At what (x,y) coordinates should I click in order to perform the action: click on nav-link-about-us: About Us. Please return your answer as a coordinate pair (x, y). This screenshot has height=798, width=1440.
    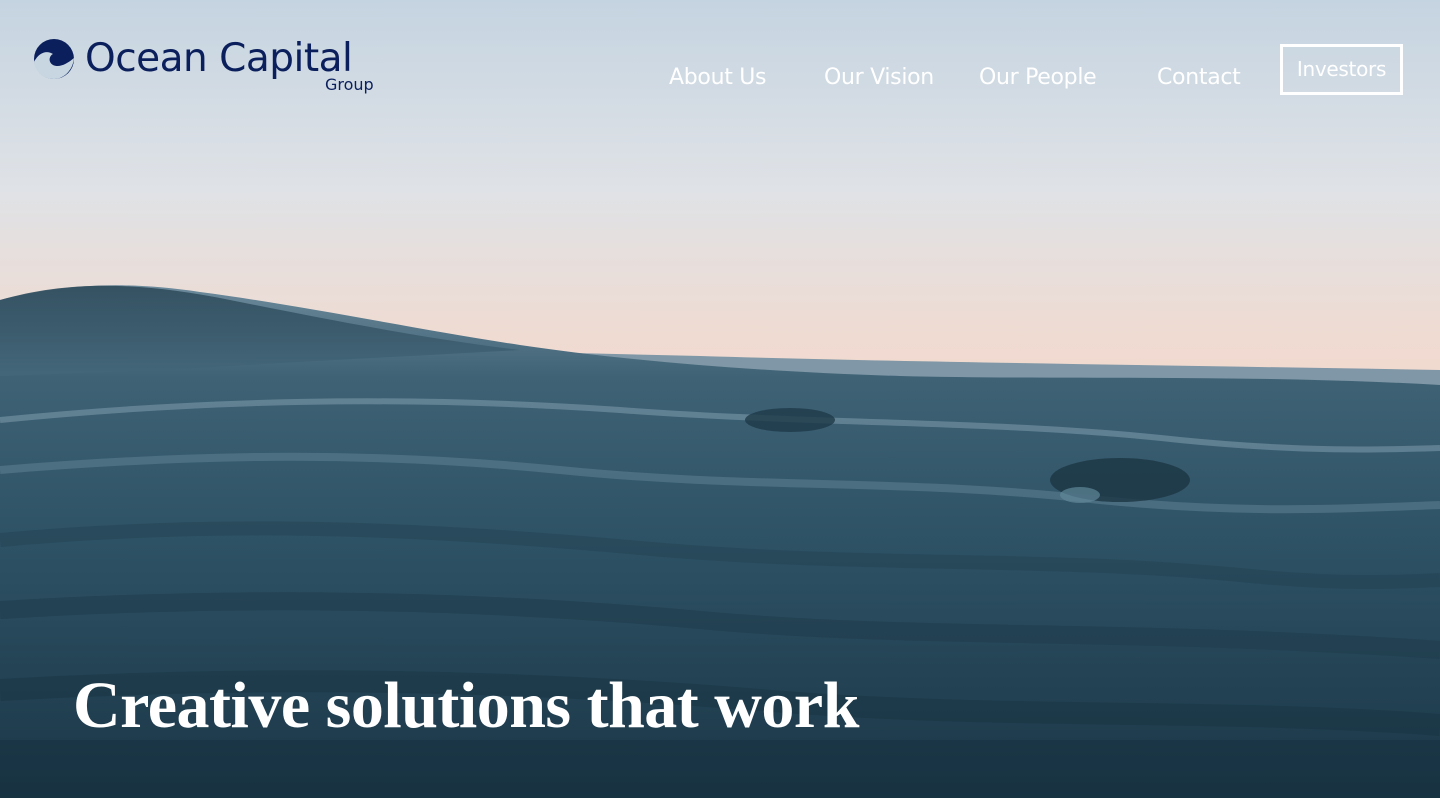
    Looking at the image, I should click on (718, 78).